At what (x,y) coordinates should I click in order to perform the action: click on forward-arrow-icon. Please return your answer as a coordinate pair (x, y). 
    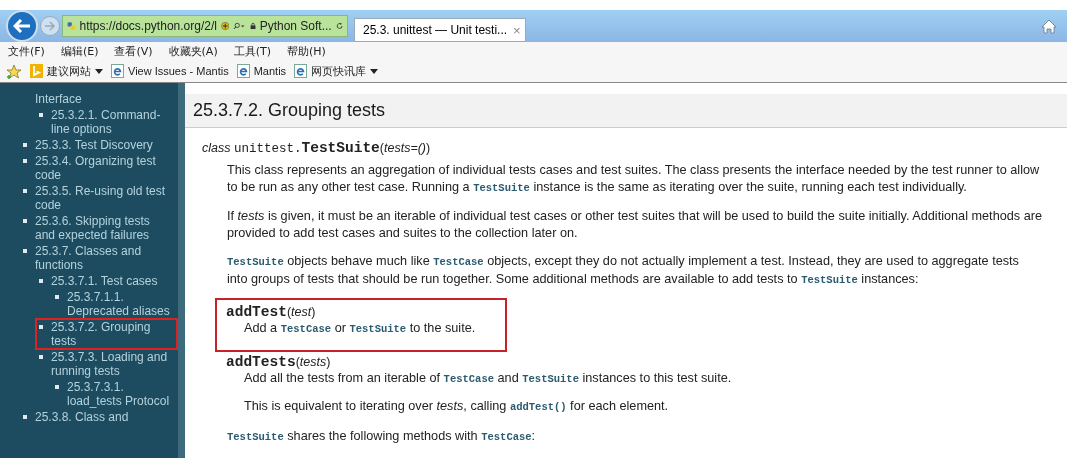
    Looking at the image, I should click on (50, 26).